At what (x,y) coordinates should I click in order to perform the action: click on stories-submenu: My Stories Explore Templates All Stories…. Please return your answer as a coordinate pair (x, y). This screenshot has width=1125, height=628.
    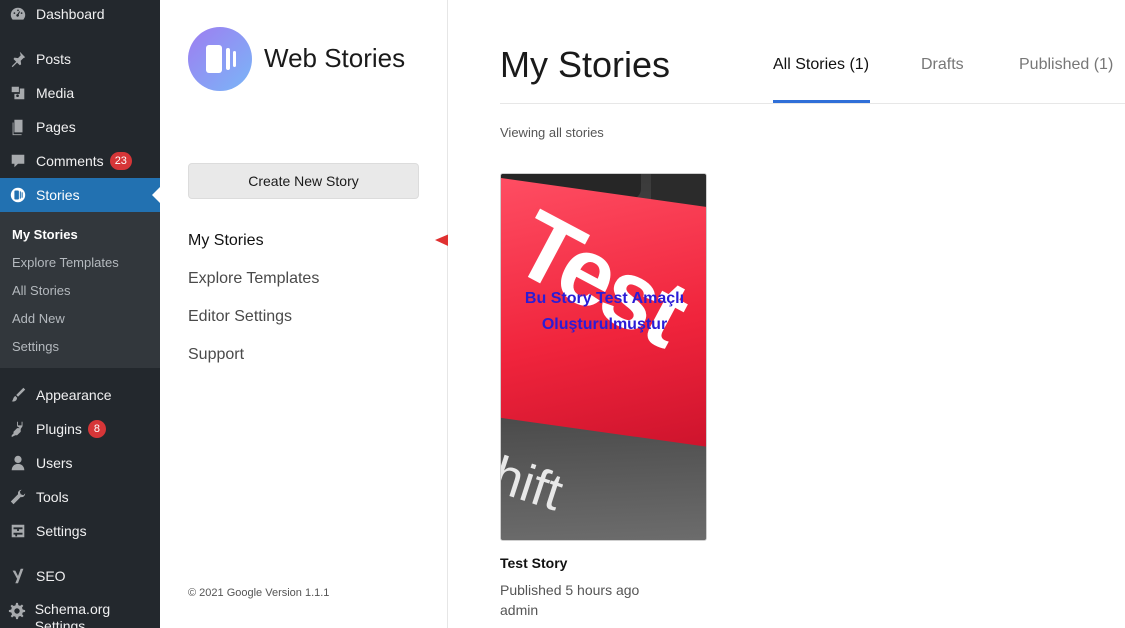
    Looking at the image, I should click on (80, 290).